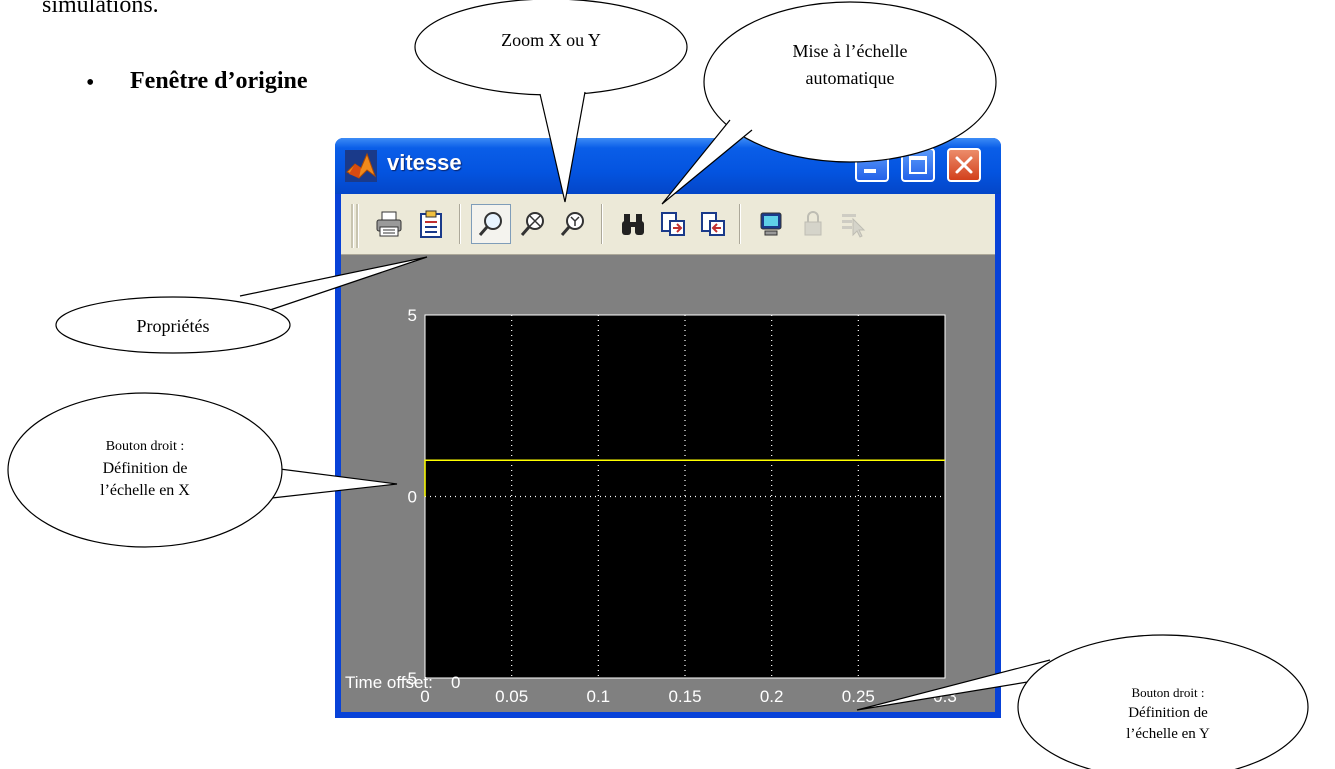 This screenshot has width=1335, height=769. Describe the element at coordinates (1168, 734) in the screenshot. I see `y-scale-callout-line: l’échelle en Y` at that location.